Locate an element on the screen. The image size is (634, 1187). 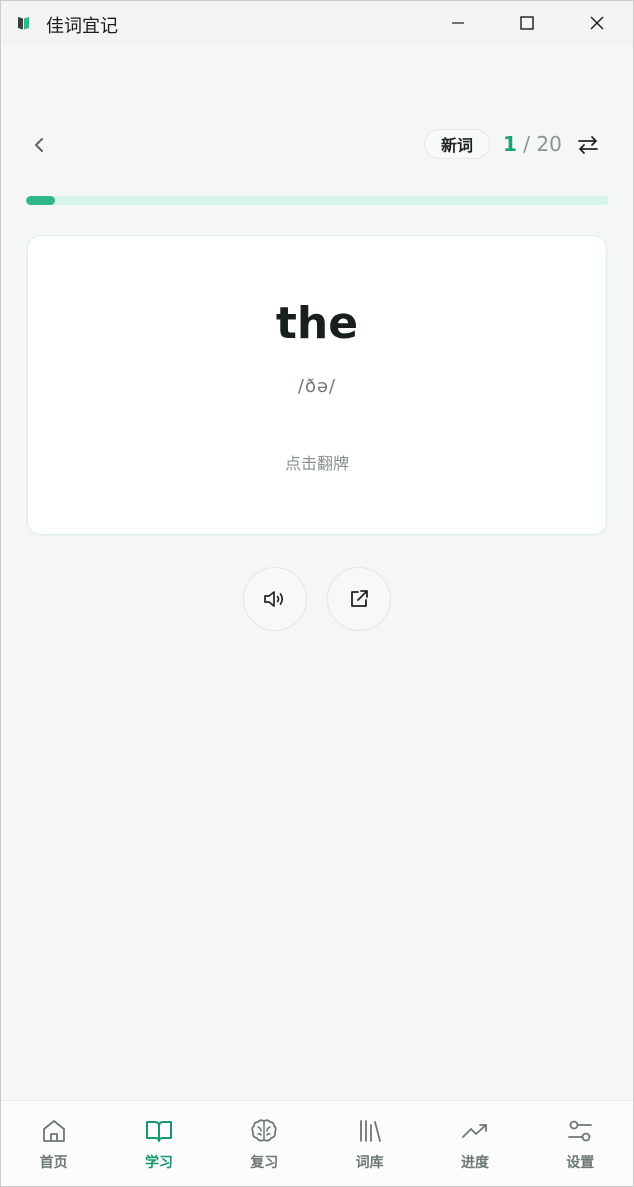
chevron-left-icon is located at coordinates (39, 145).